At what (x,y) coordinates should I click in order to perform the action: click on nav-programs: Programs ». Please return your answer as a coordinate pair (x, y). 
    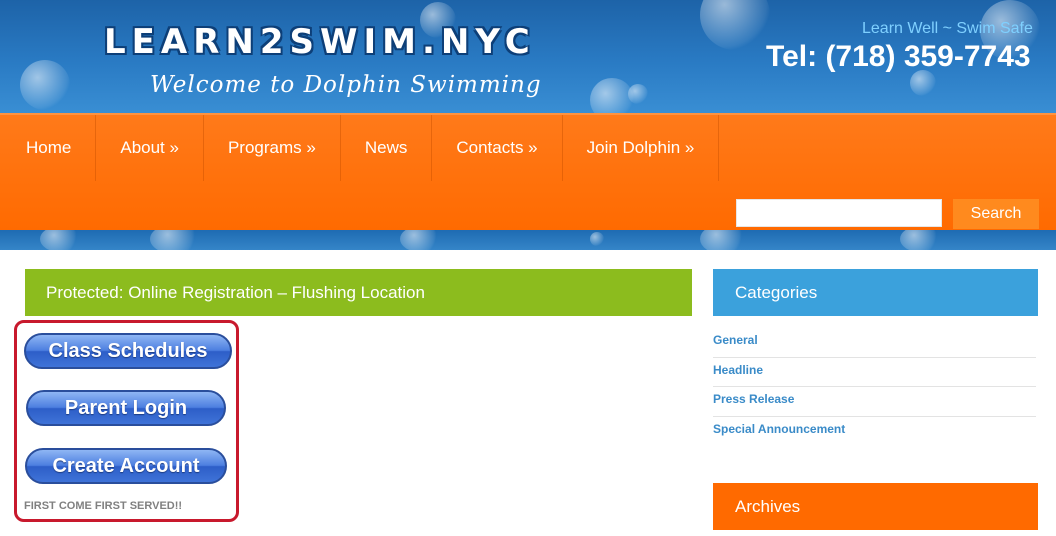
    Looking at the image, I should click on (272, 148).